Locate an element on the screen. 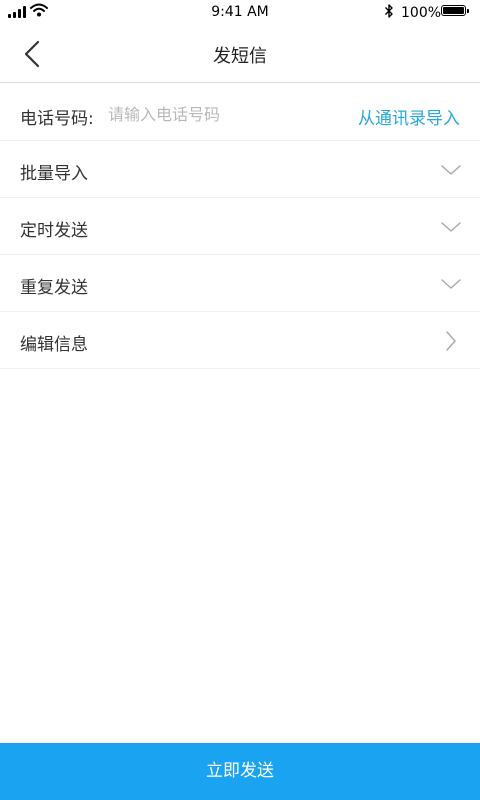  phone-number-row: 电话号码: 从通讯录导入 is located at coordinates (240, 112).